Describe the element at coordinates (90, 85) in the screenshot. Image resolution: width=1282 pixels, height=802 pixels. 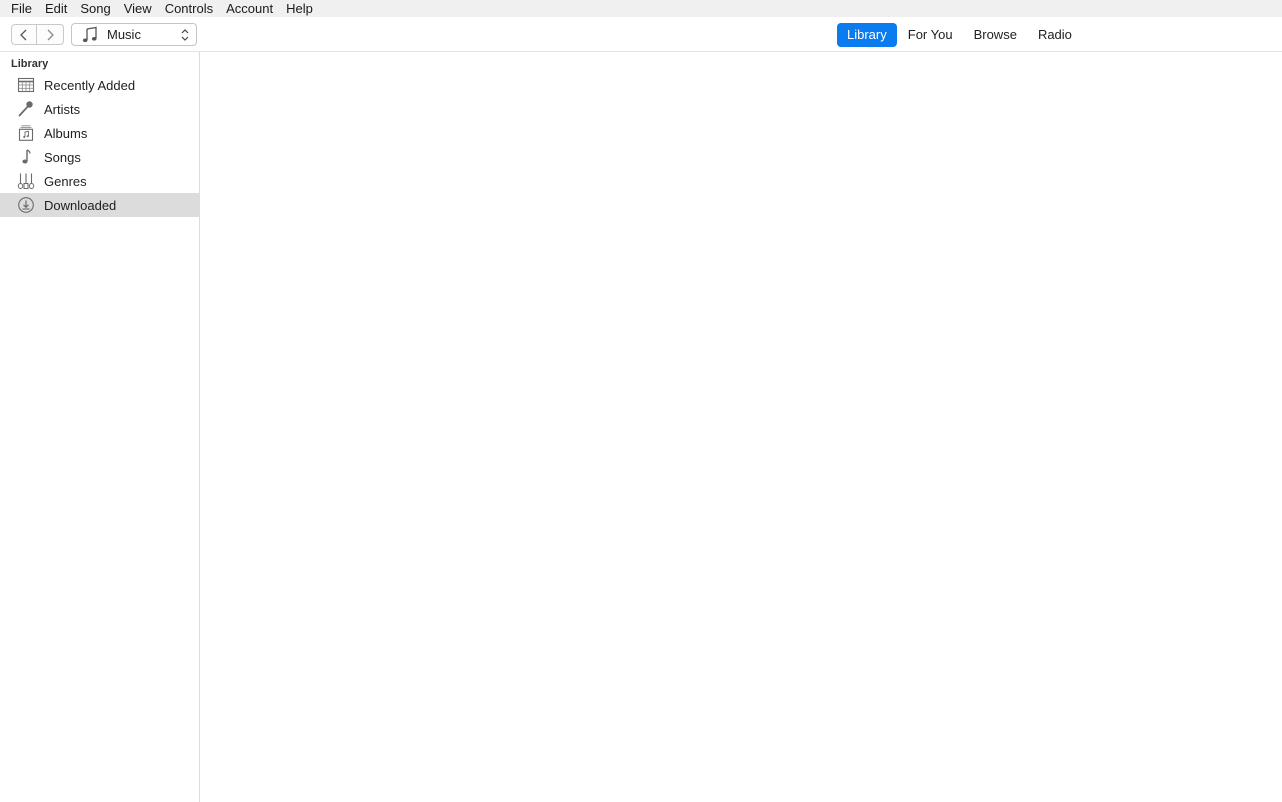
I see `sidebar-item-label: Recently Added` at that location.